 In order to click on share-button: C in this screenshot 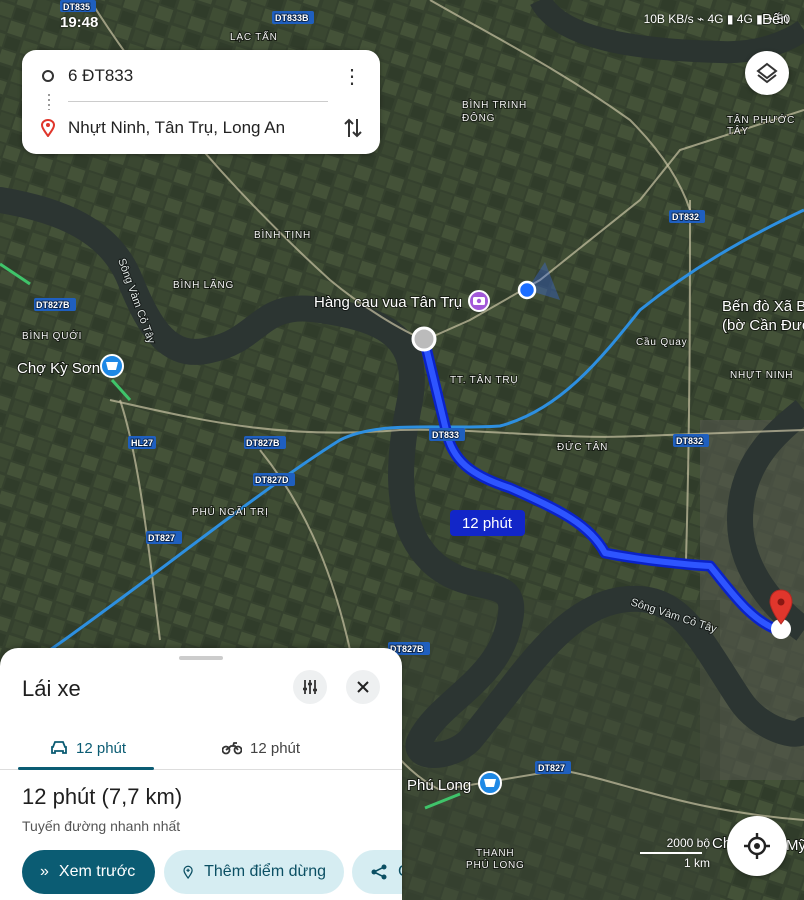, I will do `click(377, 872)`.